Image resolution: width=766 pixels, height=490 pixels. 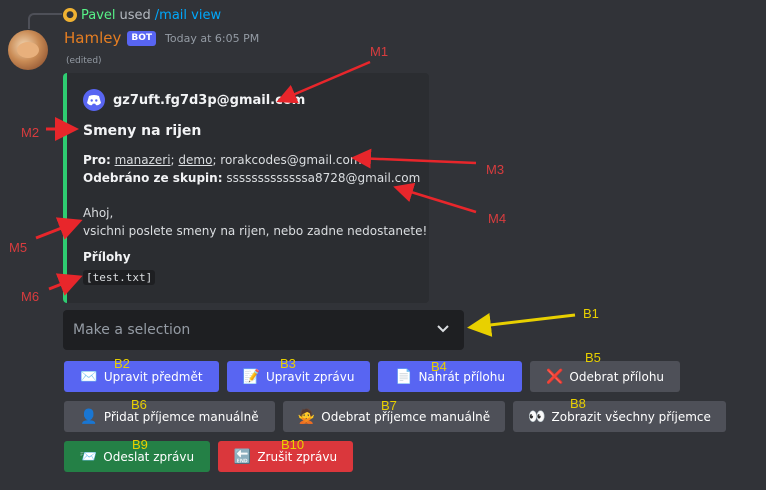 I want to click on annotation-b5: B5, so click(x=593, y=357).